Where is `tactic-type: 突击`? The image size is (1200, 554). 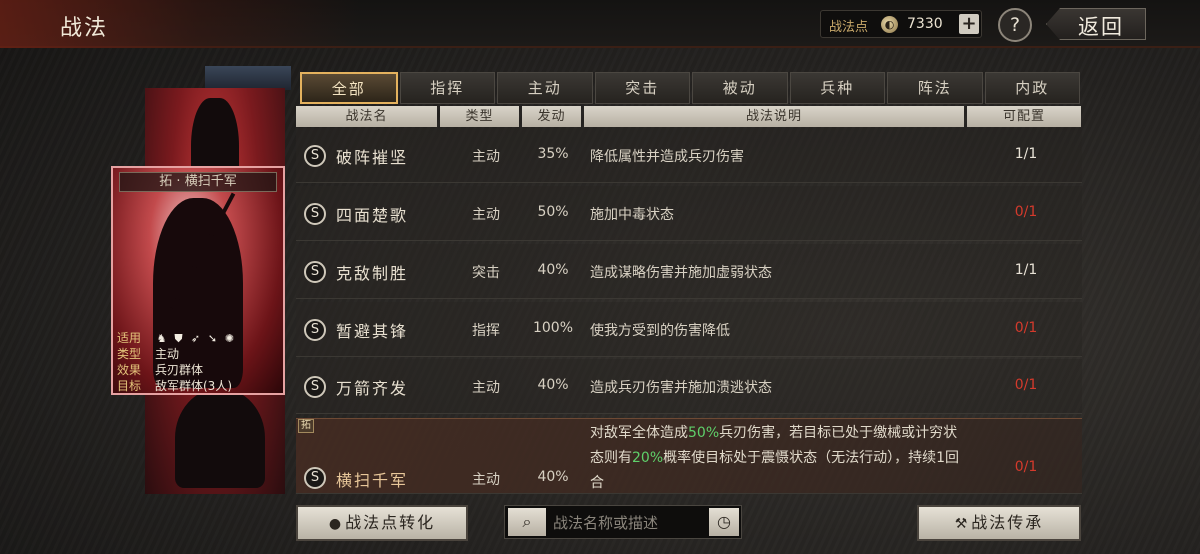
tactic-type: 突击 is located at coordinates (486, 273).